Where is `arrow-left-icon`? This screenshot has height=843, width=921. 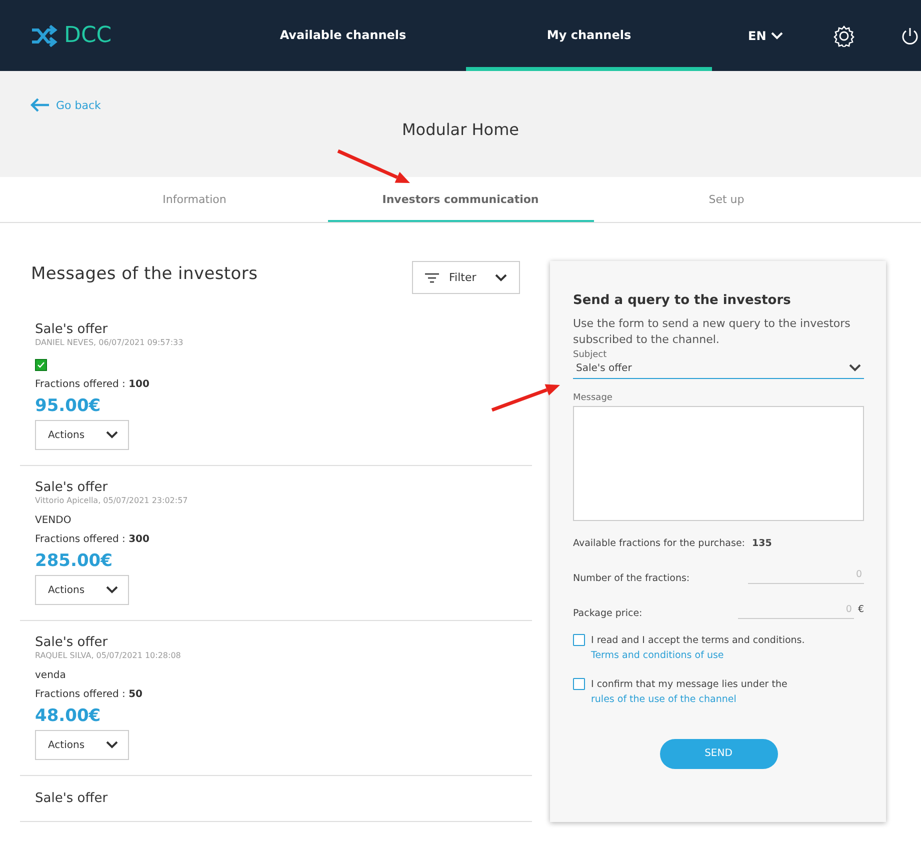
arrow-left-icon is located at coordinates (40, 105).